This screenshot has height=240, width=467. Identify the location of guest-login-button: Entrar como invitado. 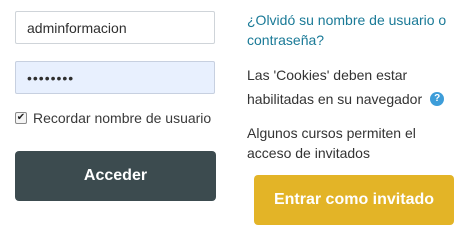
(354, 200).